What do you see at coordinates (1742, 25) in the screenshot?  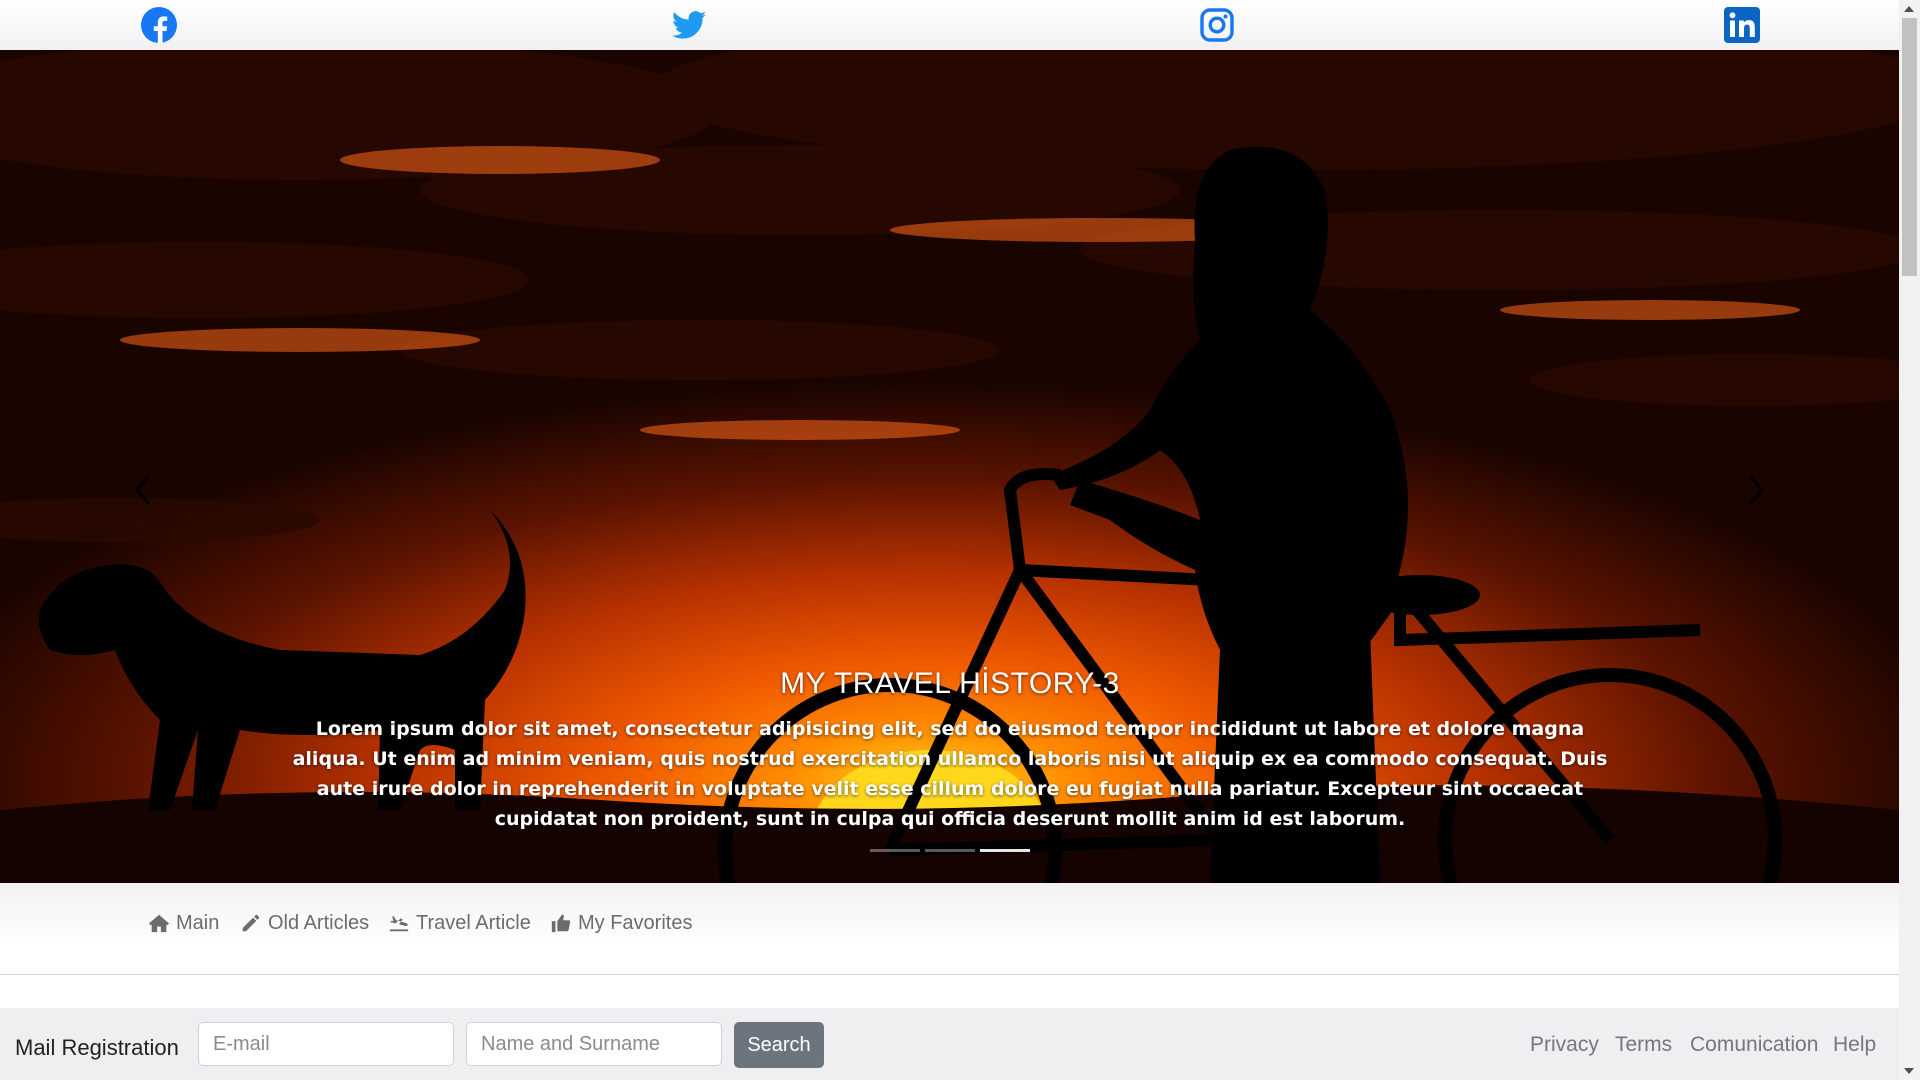 I see `linkedin-icon` at bounding box center [1742, 25].